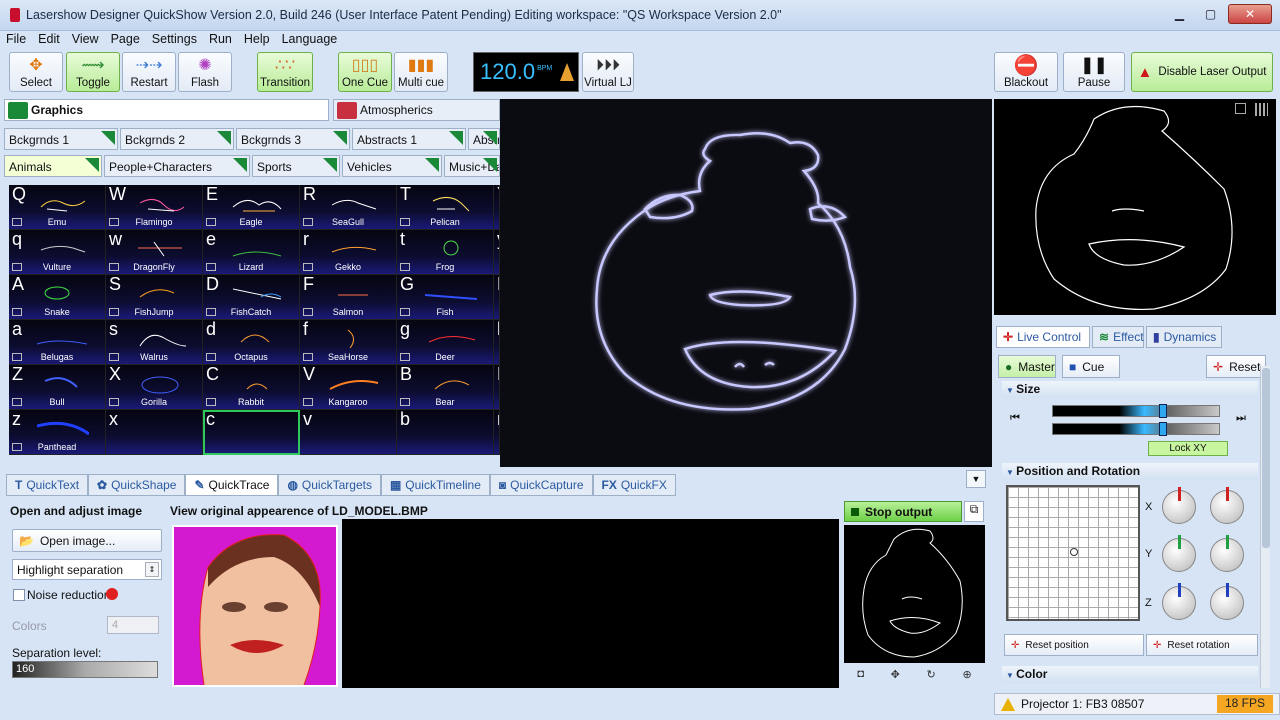 The height and width of the screenshot is (720, 1280). What do you see at coordinates (57, 252) in the screenshot?
I see `cue-cell: q Vulture` at bounding box center [57, 252].